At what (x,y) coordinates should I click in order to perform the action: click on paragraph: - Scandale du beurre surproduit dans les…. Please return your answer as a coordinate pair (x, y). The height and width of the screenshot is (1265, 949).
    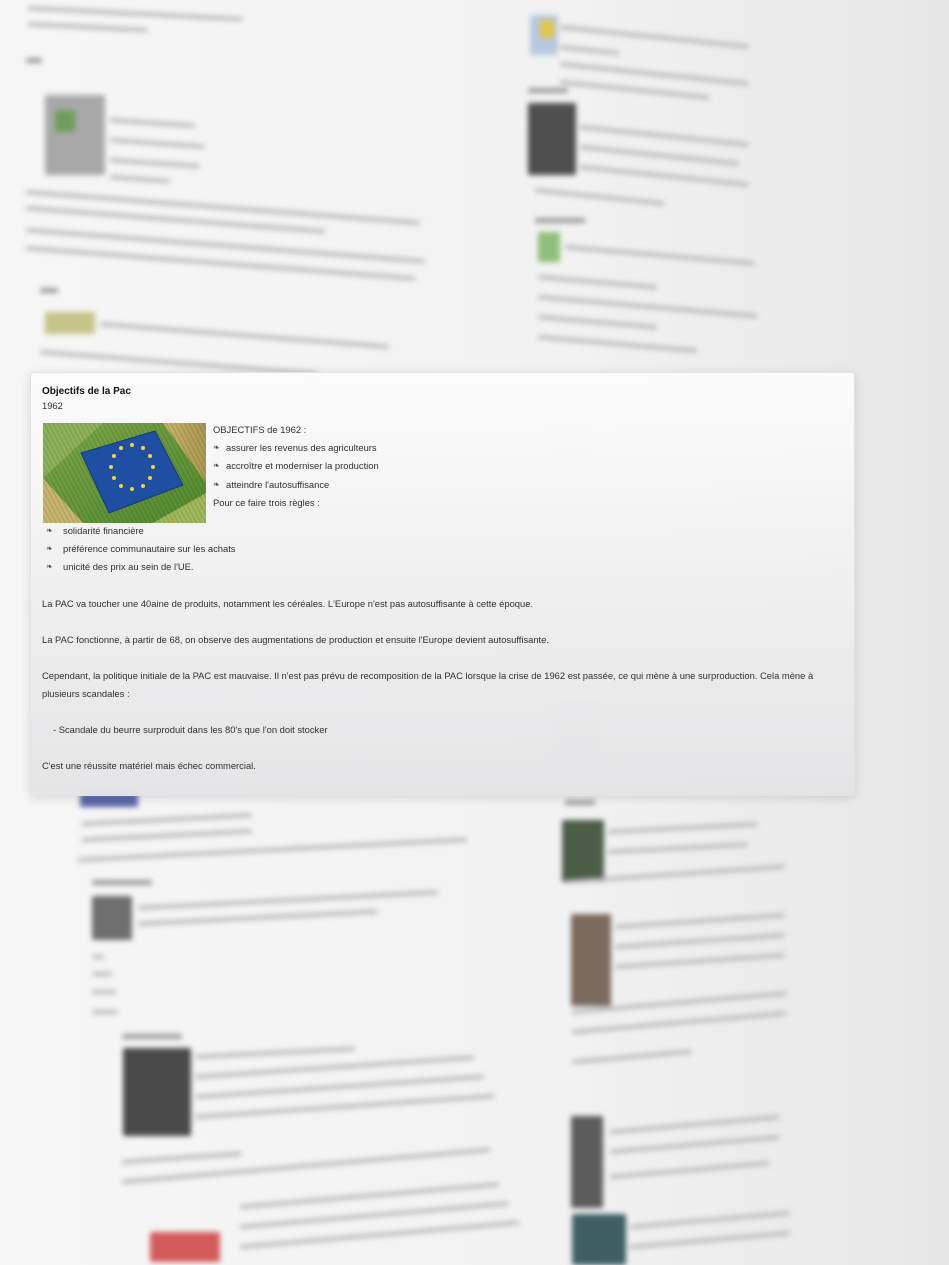
    Looking at the image, I should click on (190, 729).